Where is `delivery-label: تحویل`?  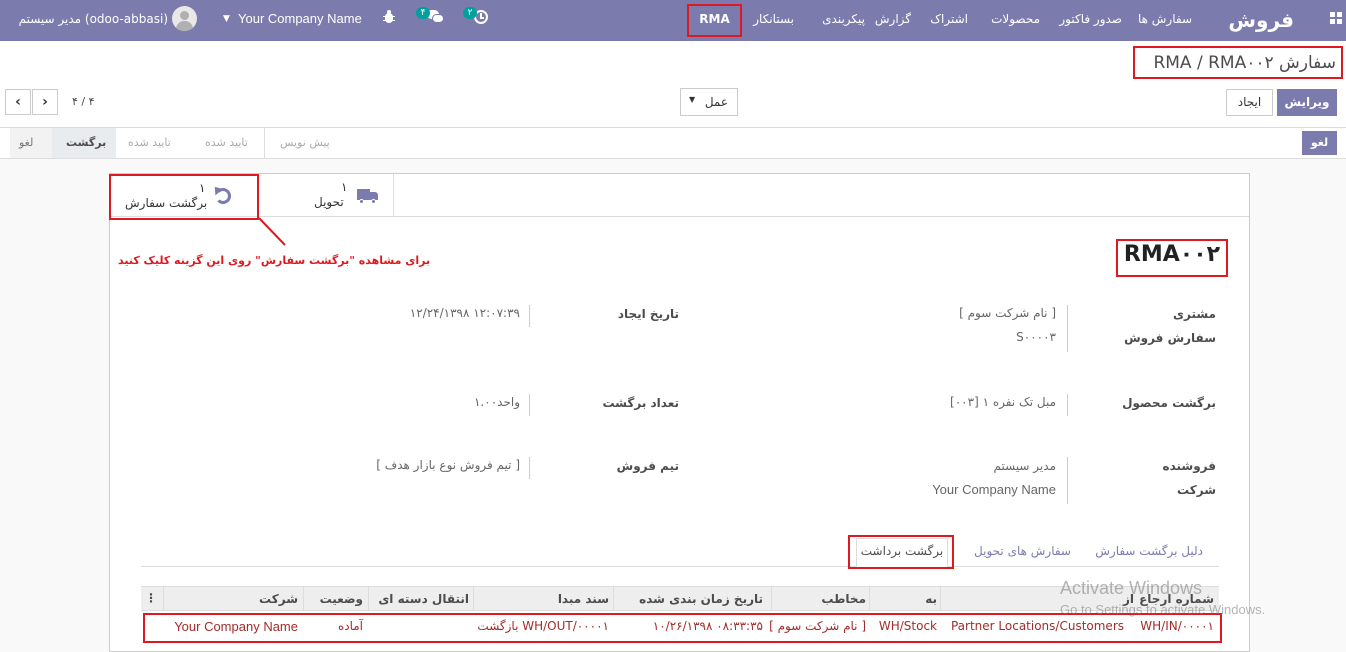 delivery-label: تحویل is located at coordinates (329, 202).